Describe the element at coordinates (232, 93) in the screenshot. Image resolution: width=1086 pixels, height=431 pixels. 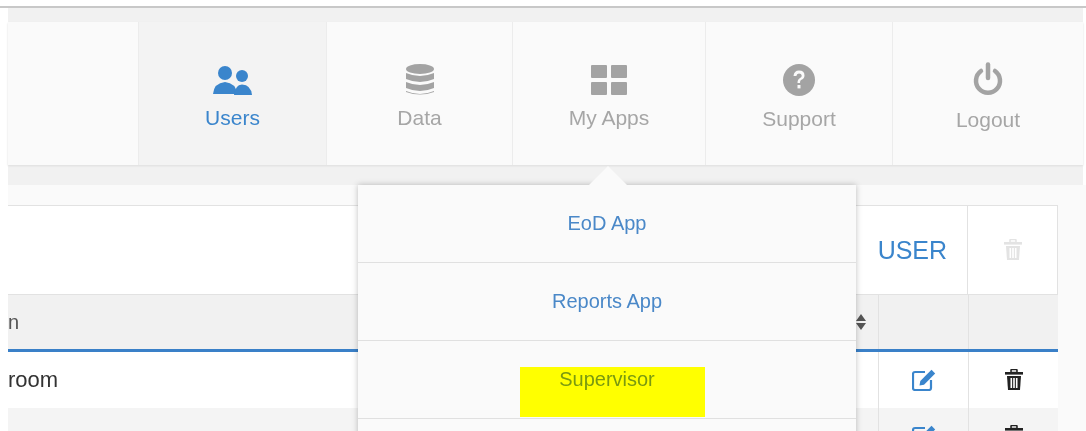
I see `nav-tab: Users` at that location.